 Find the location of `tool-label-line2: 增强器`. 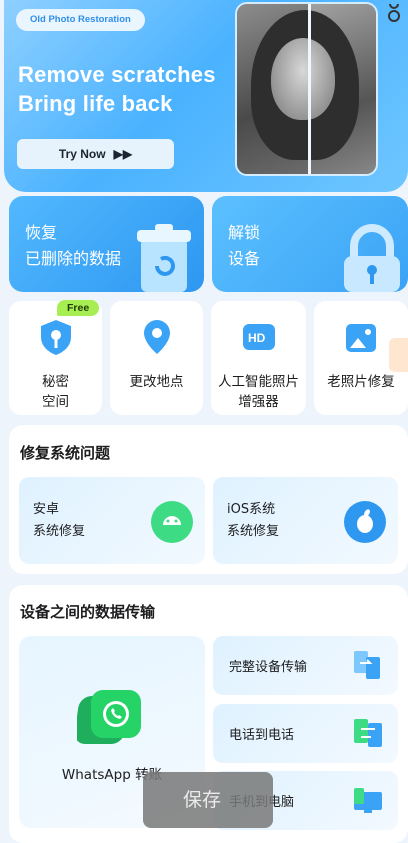

tool-label-line2: 增强器 is located at coordinates (258, 402).